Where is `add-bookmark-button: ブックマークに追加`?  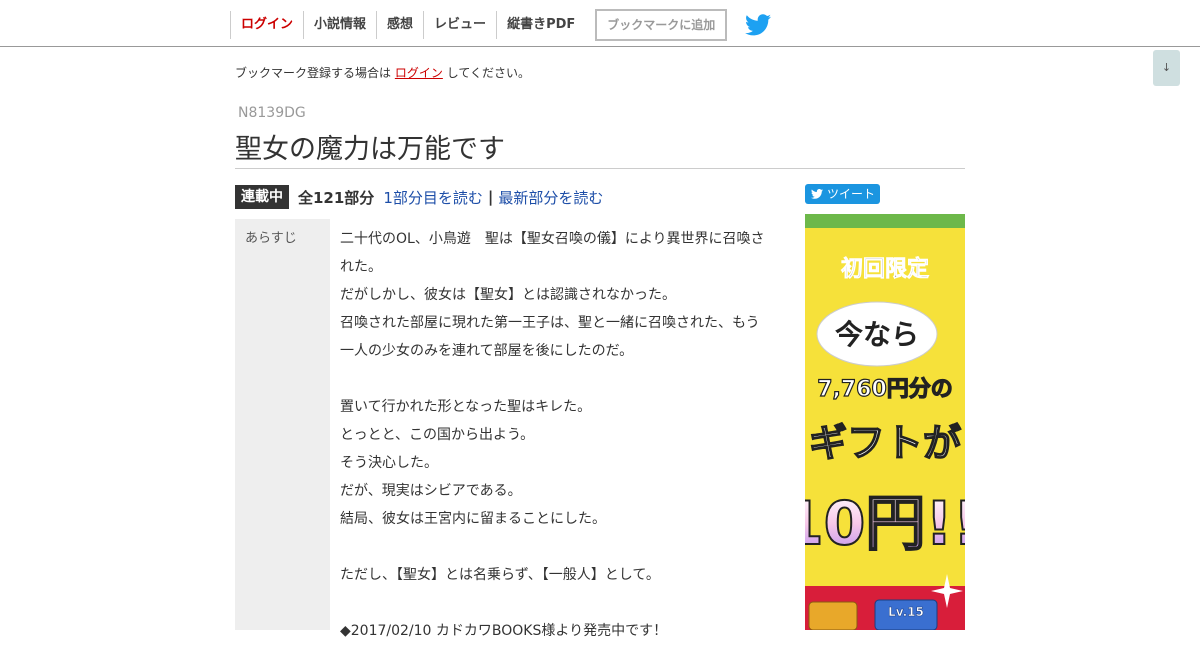 add-bookmark-button: ブックマークに追加 is located at coordinates (661, 25).